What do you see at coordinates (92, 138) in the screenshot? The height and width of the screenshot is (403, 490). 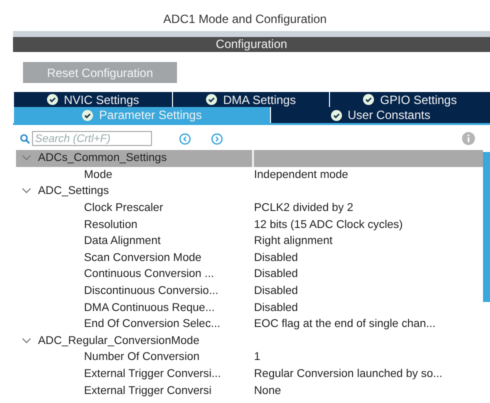 I see `search-field: Search (Crtl+F)` at bounding box center [92, 138].